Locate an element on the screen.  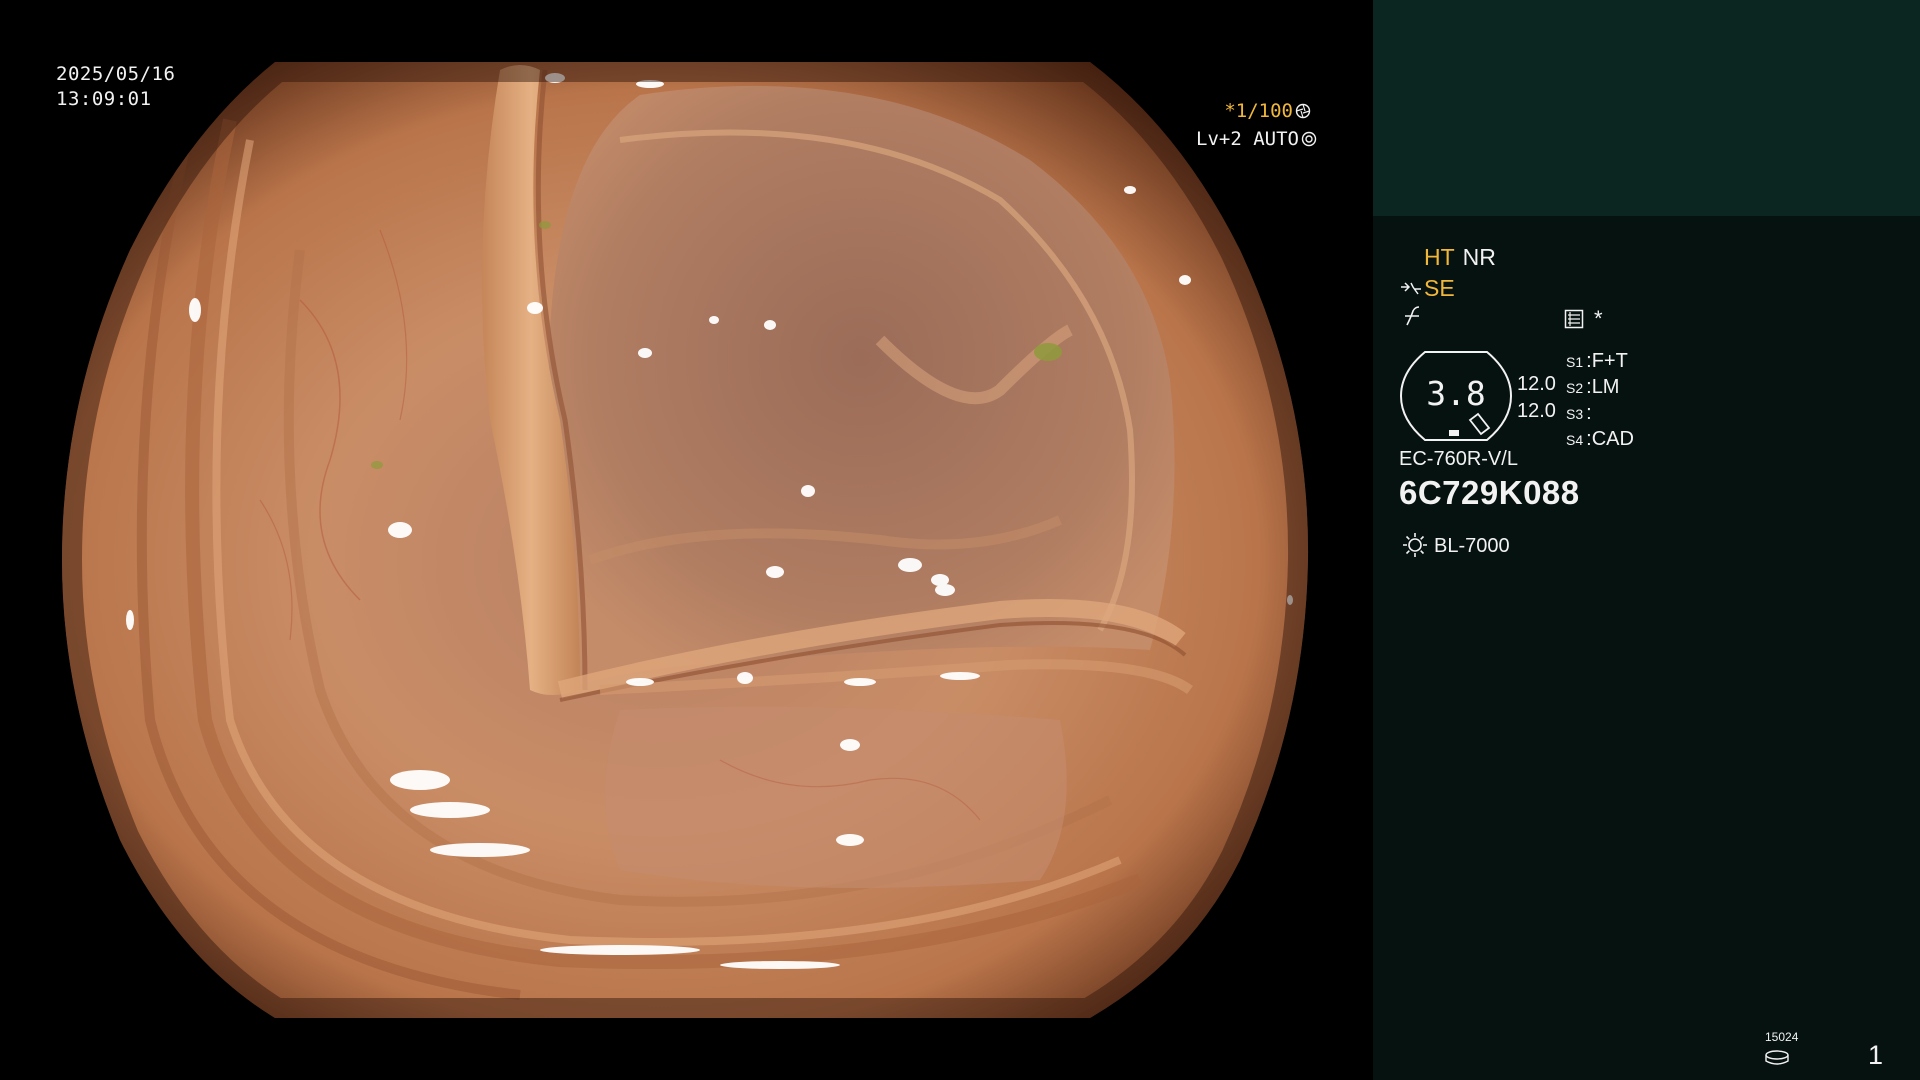
switch-key: S3 is located at coordinates (1575, 414).